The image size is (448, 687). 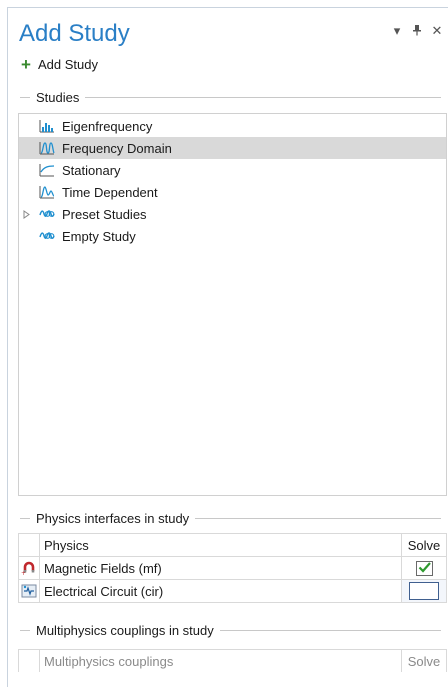 I want to click on multiphysics-section-header: Multiphysics couplings in study, so click(x=230, y=630).